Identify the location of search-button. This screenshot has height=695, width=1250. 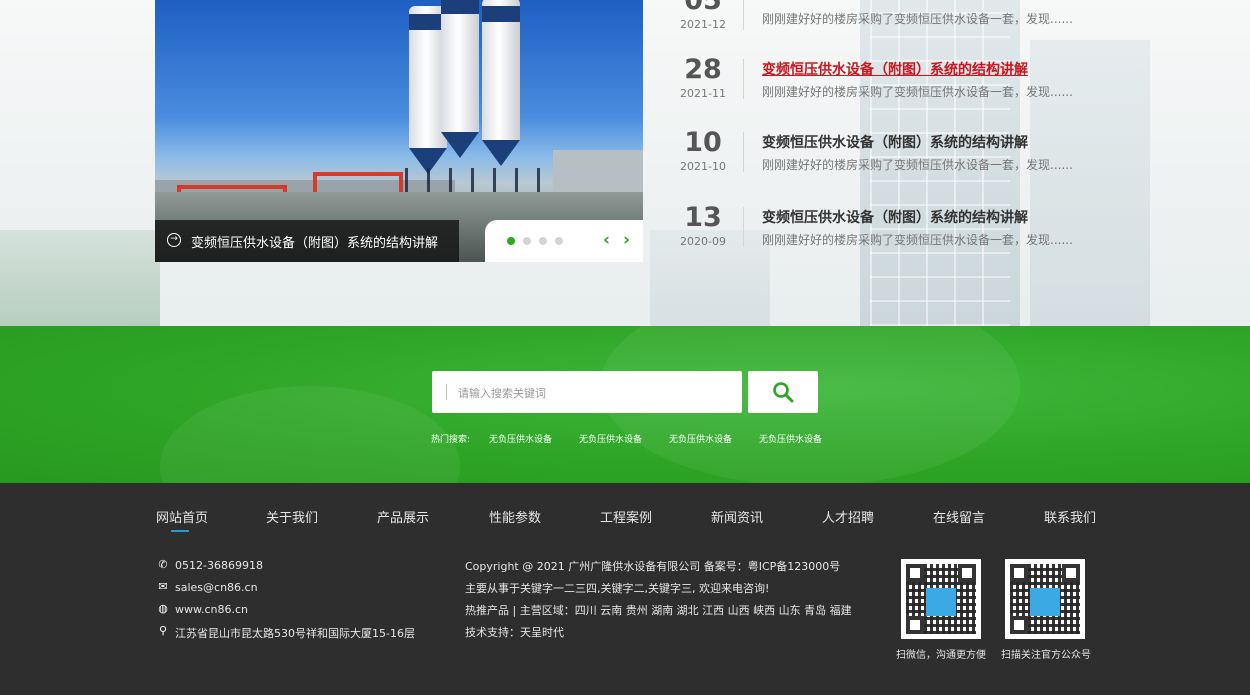
(783, 392).